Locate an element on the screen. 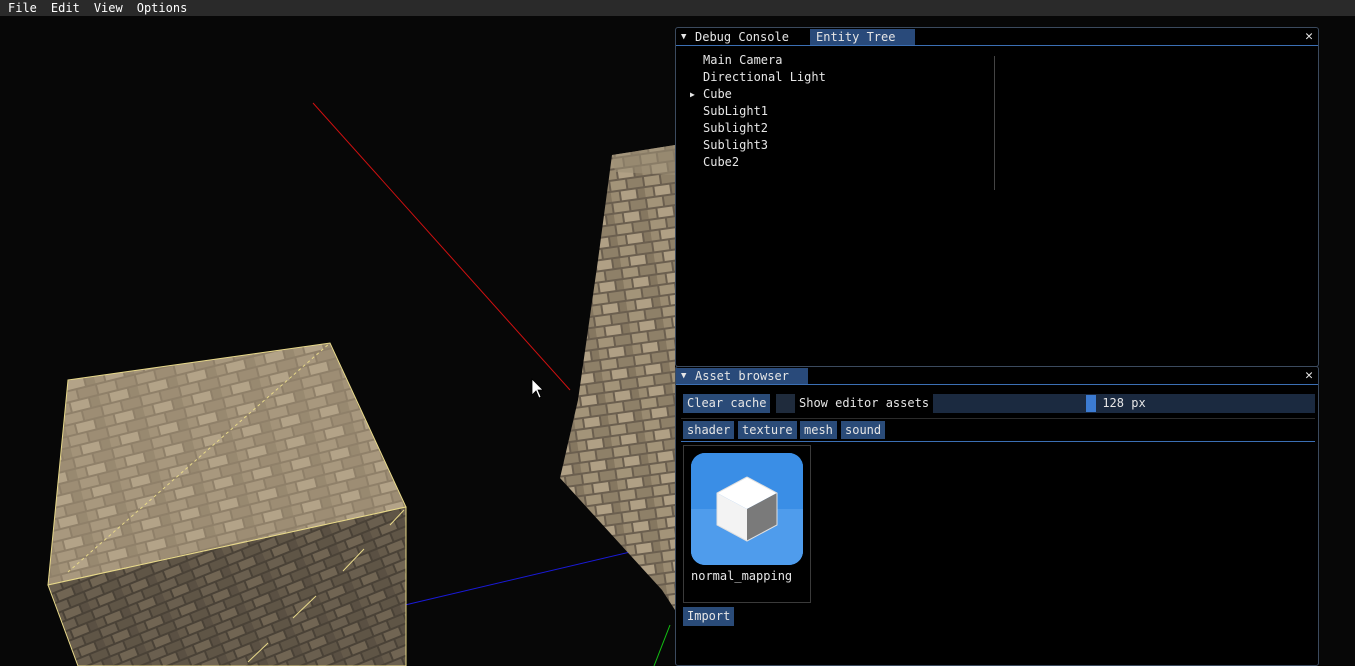 The height and width of the screenshot is (666, 1355). tab-asset-browser: ▼ Asset browser is located at coordinates (742, 376).